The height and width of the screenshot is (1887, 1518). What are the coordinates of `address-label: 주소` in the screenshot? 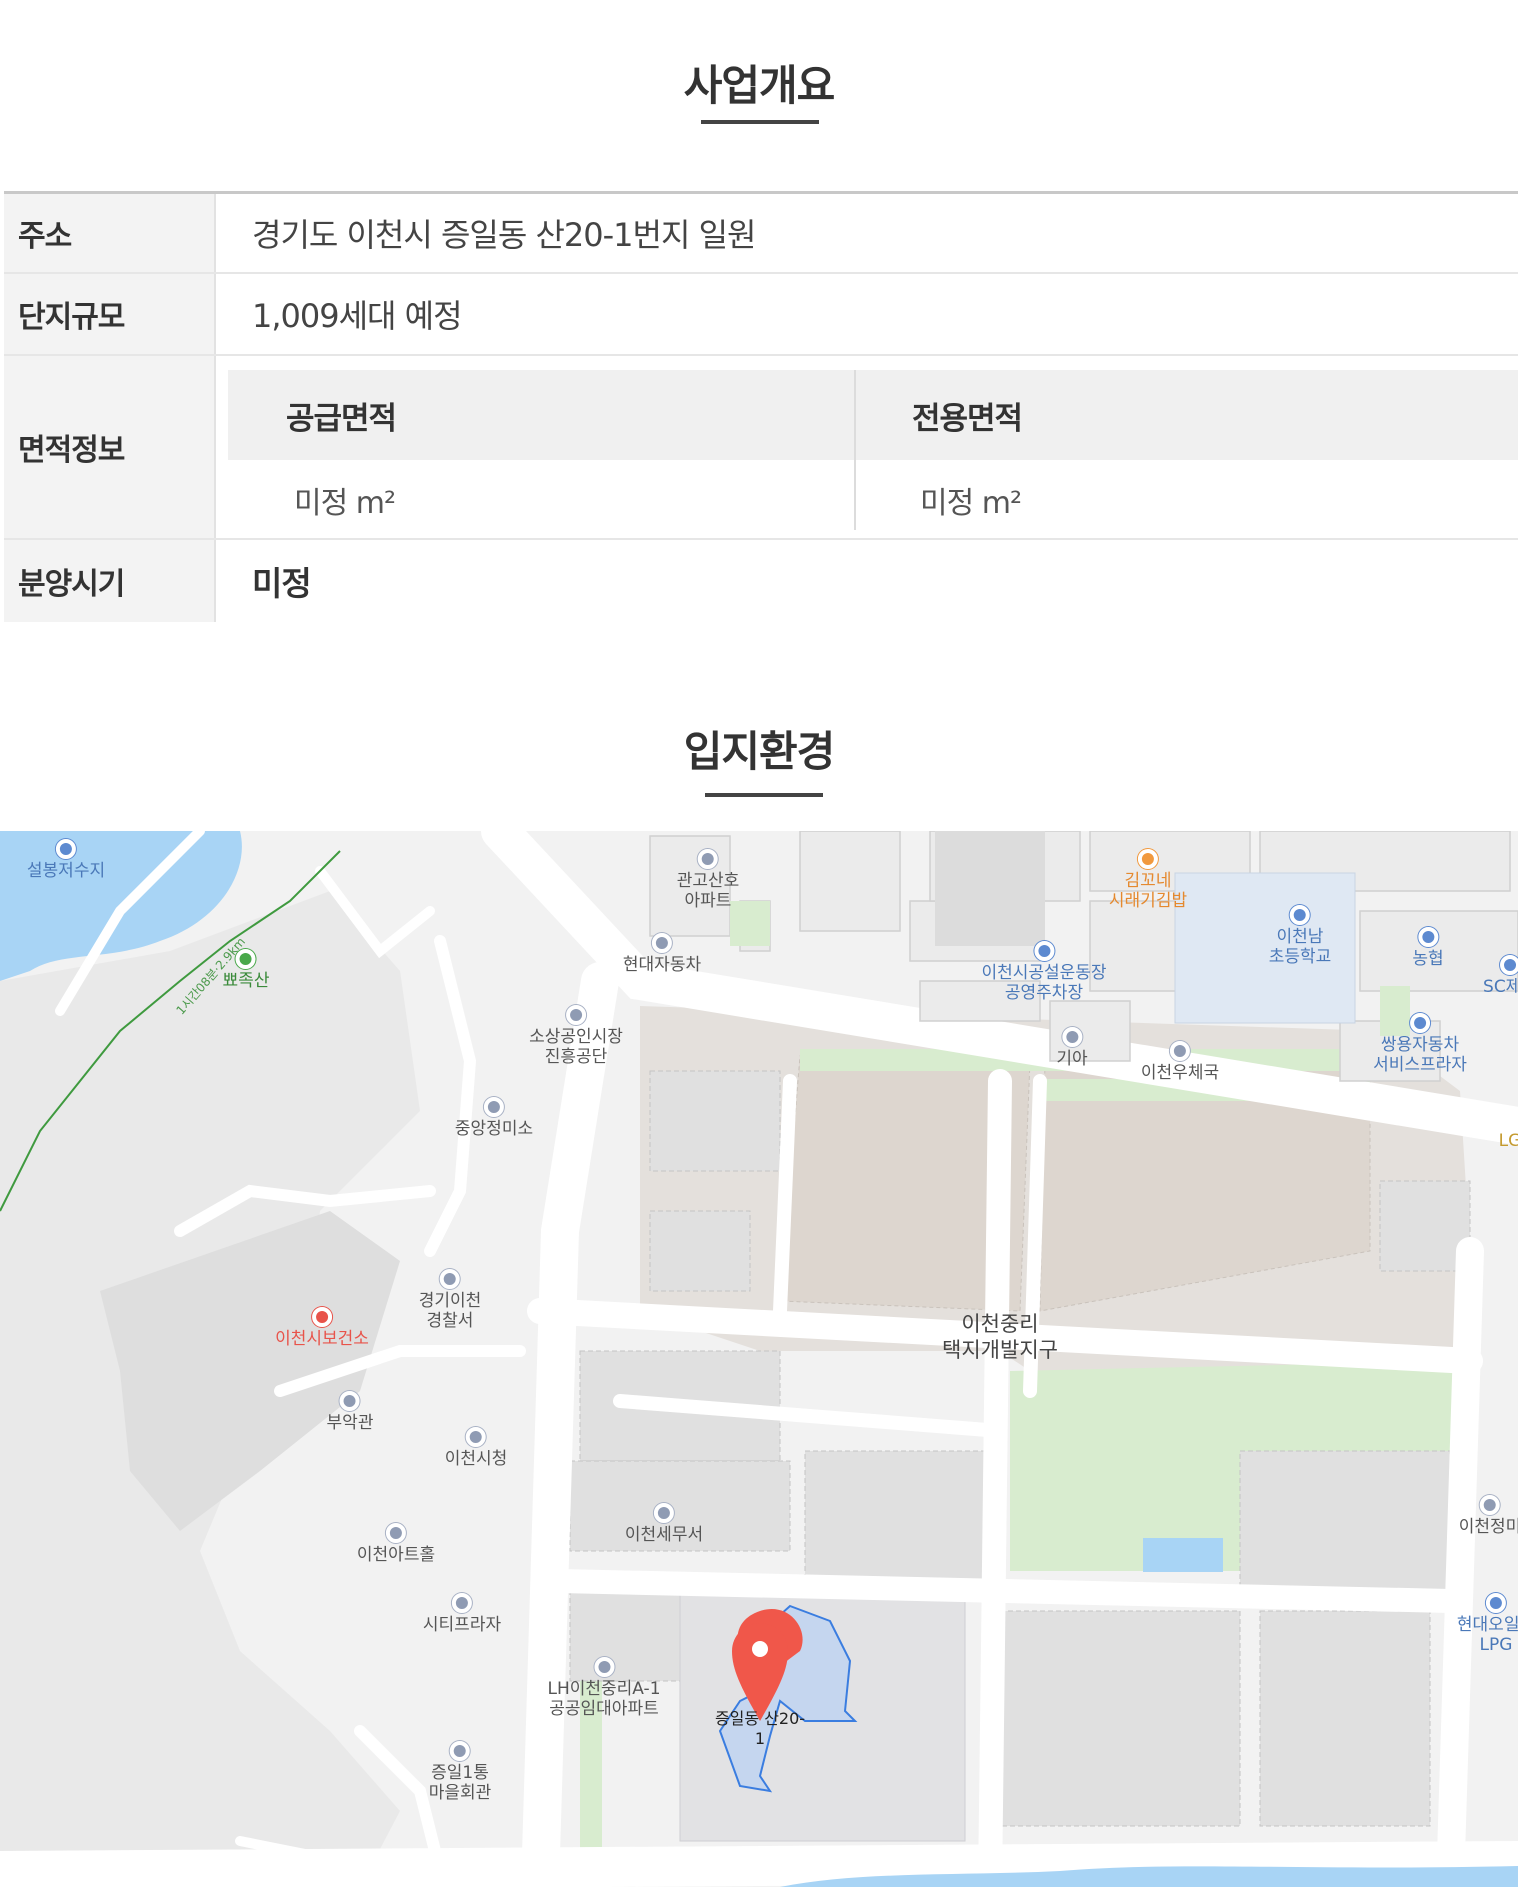 It's located at (110, 233).